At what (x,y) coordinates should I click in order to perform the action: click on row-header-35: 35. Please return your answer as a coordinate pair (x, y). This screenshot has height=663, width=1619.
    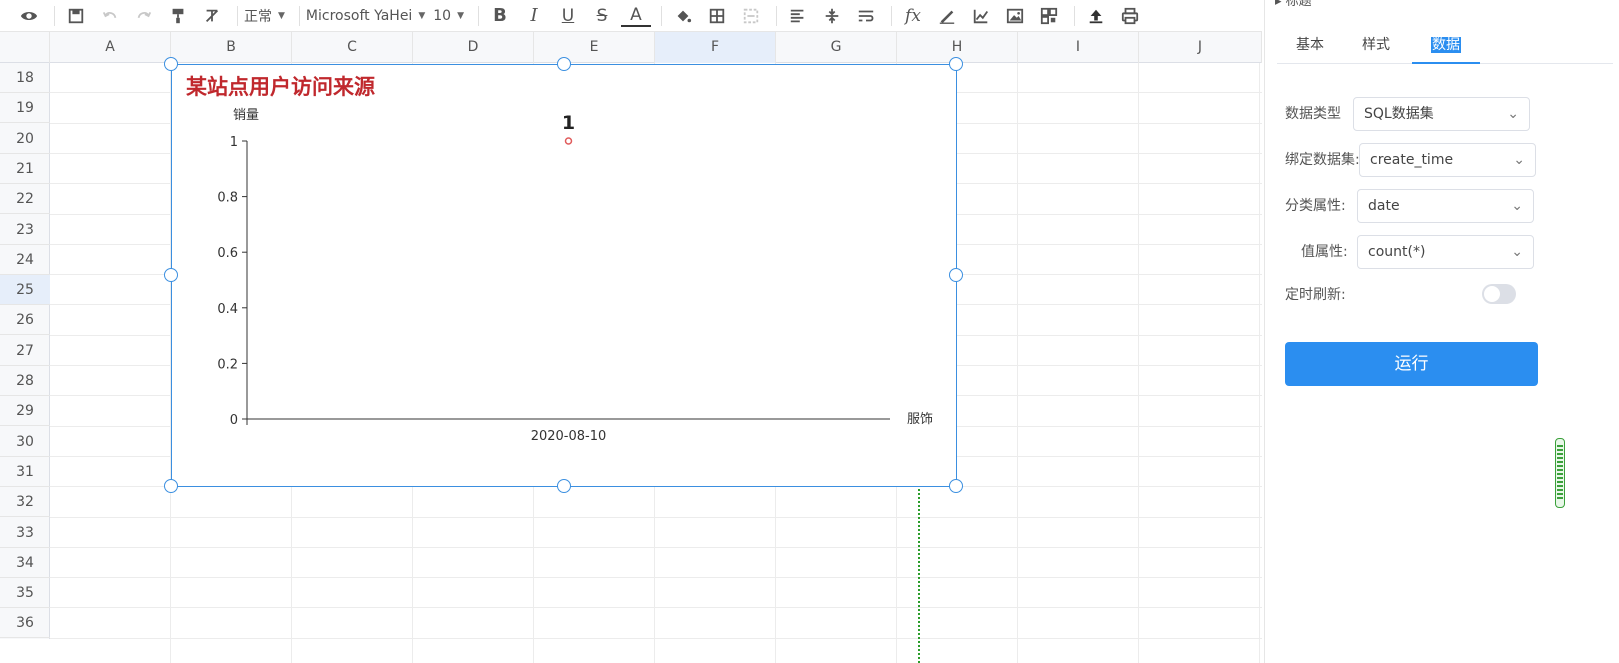
    Looking at the image, I should click on (25, 593).